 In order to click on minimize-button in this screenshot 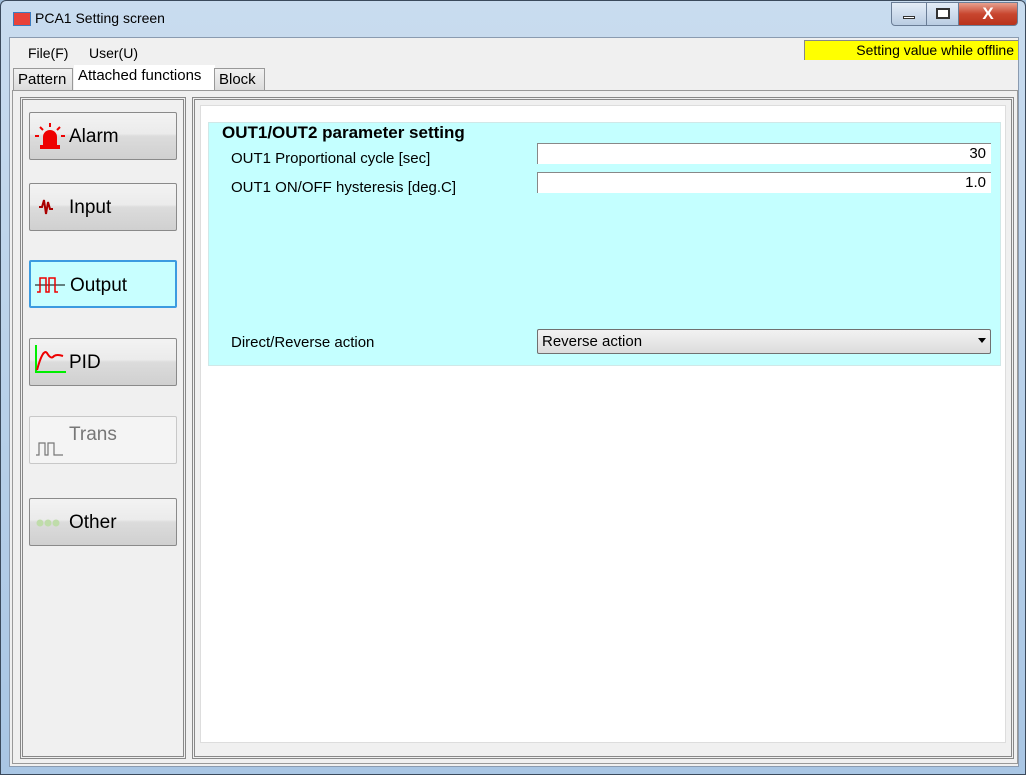, I will do `click(909, 14)`.